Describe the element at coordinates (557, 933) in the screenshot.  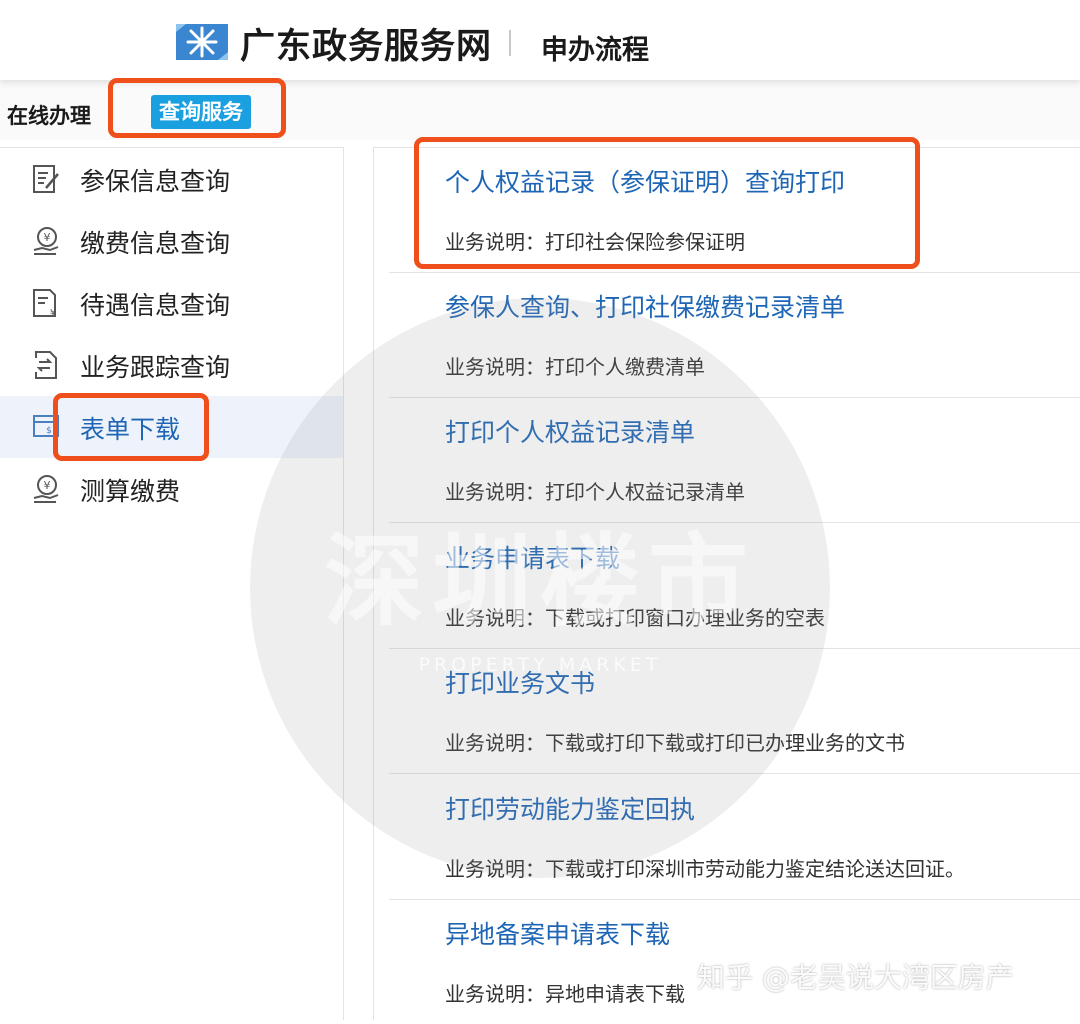
I see `service-link: 异地备案申请表下载` at that location.